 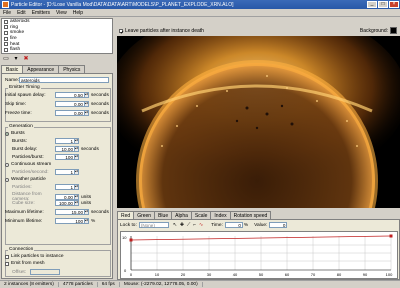 I want to click on minimize-button: _, so click(x=372, y=4).